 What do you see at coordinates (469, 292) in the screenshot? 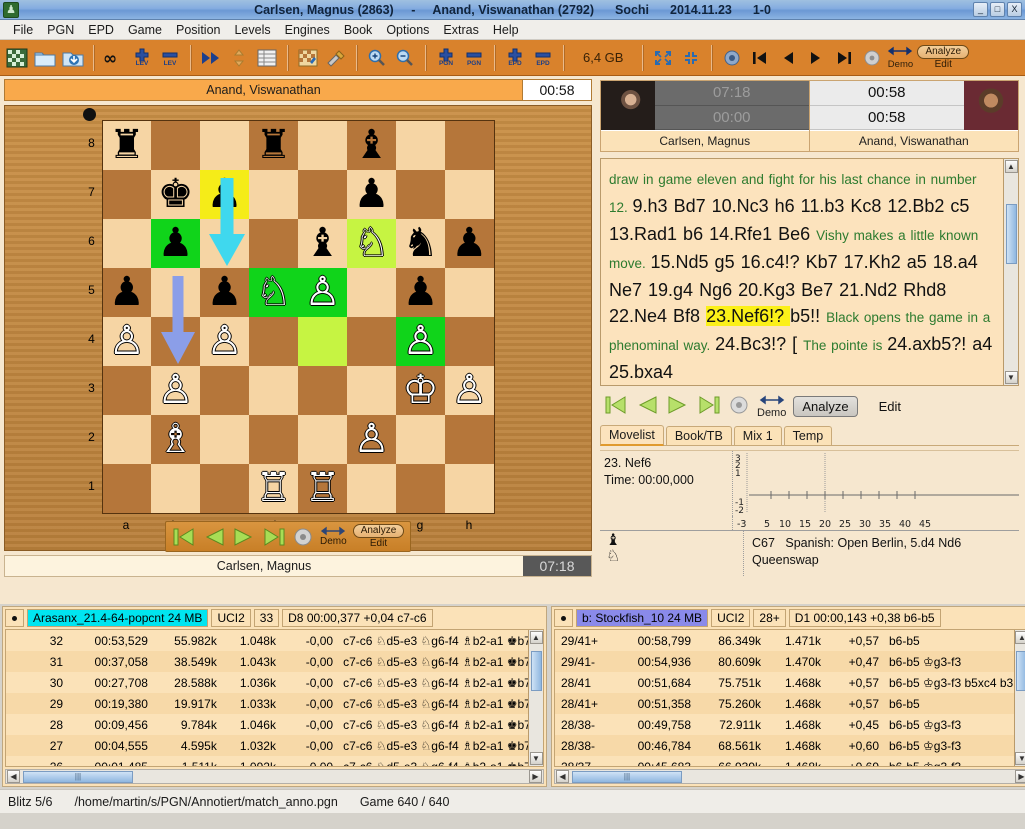
I see `square-h5` at bounding box center [469, 292].